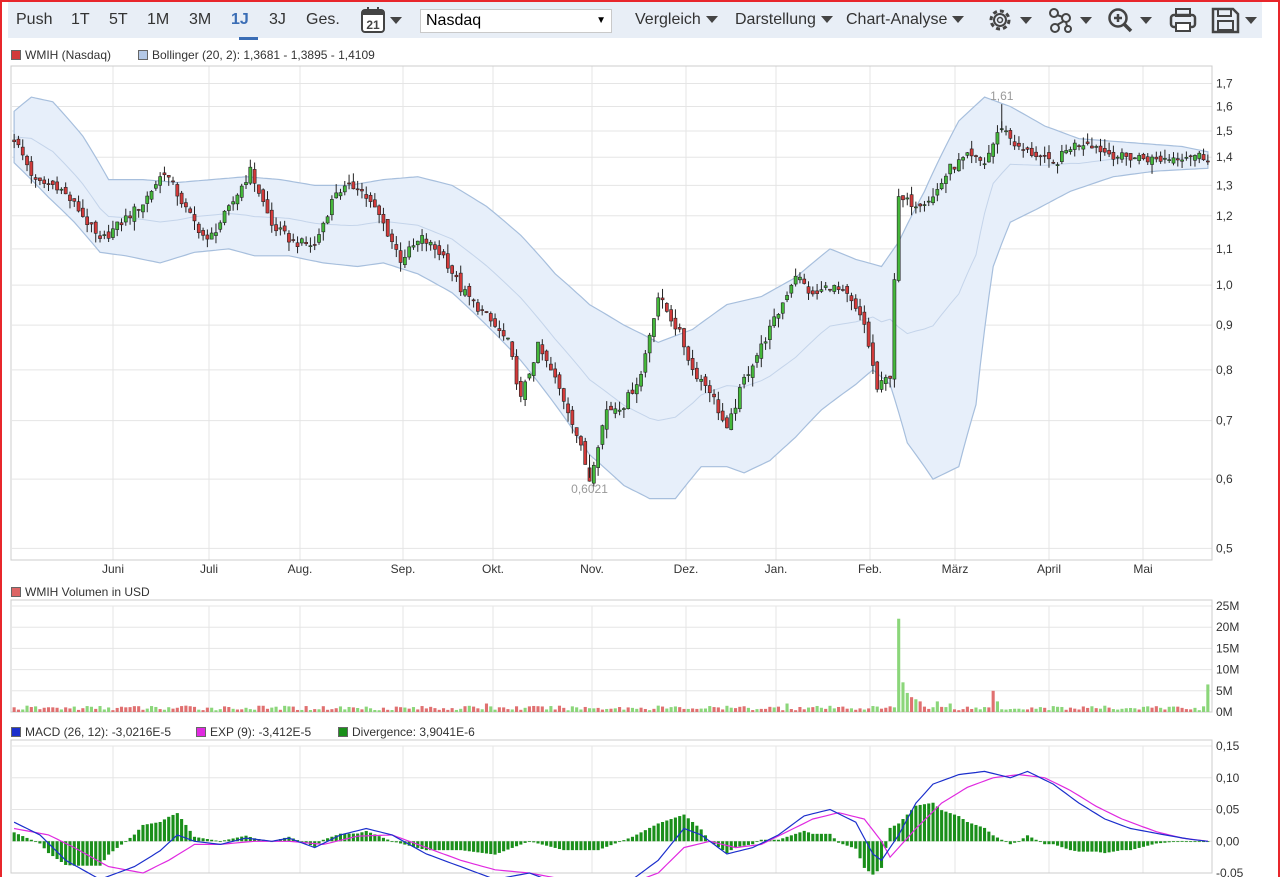  Describe the element at coordinates (1224, 691) in the screenshot. I see `volume-y-tick: 5M` at that location.